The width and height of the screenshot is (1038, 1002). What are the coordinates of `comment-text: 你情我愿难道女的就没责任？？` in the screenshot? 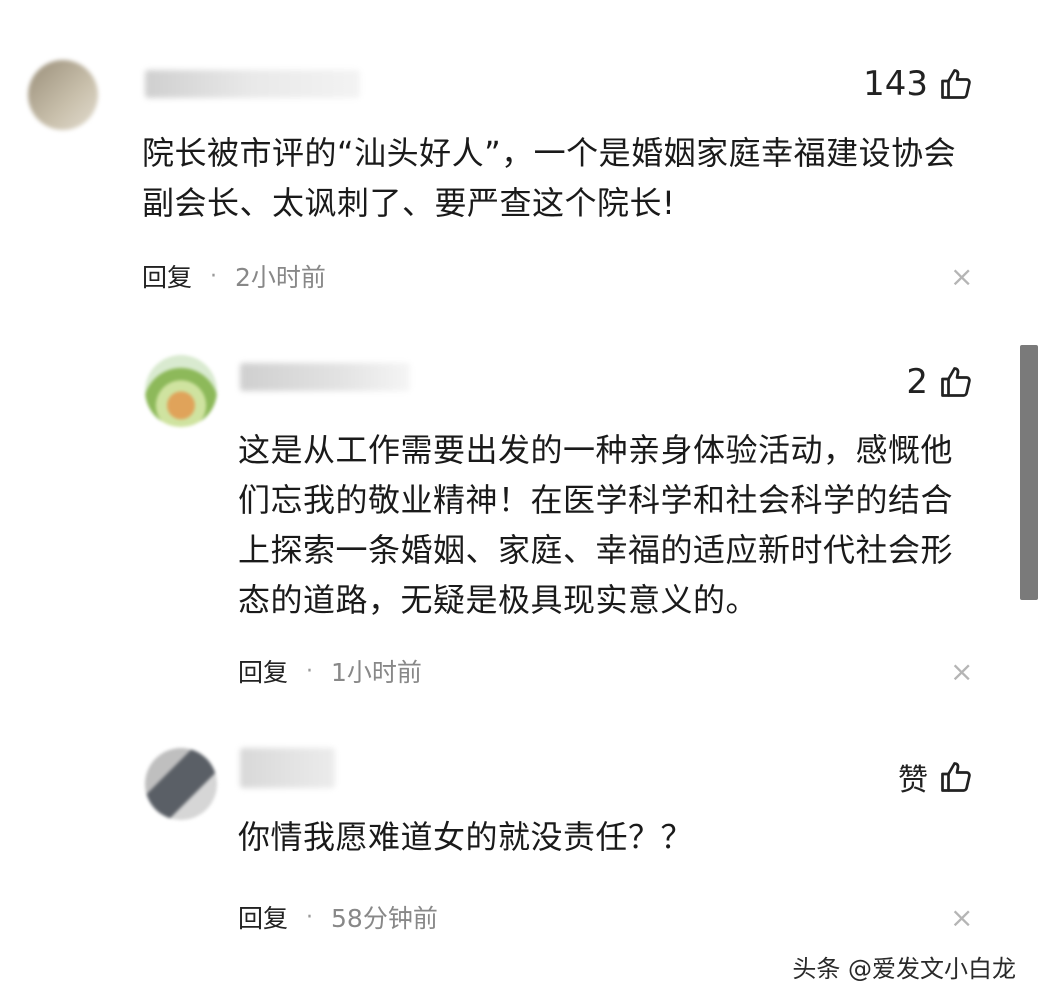 It's located at (465, 837).